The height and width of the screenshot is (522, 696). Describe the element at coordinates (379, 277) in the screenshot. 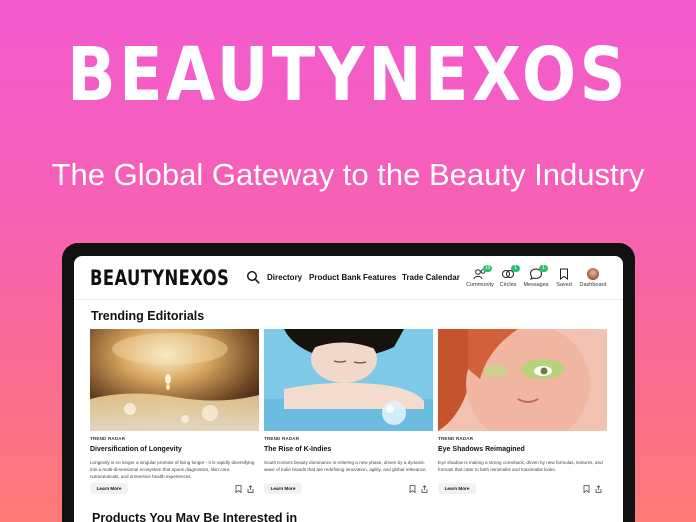

I see `nav-features: Features` at that location.